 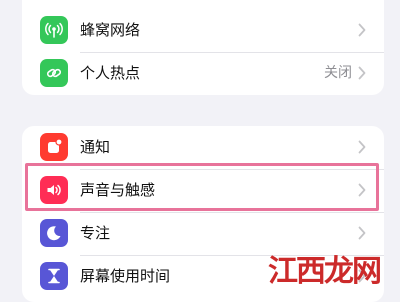 I want to click on moon-icon, so click(x=54, y=233).